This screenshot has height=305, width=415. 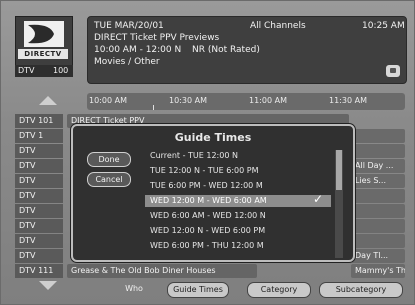 What do you see at coordinates (238, 186) in the screenshot?
I see `list-item: TUE 6:00 PM - WED 12:00 M` at bounding box center [238, 186].